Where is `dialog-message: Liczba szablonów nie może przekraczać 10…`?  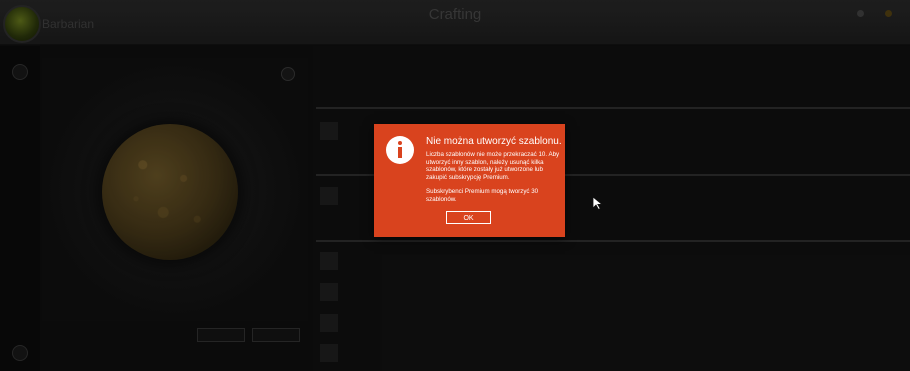
dialog-message: Liczba szablonów nie może przekraczać 10… is located at coordinates (493, 177).